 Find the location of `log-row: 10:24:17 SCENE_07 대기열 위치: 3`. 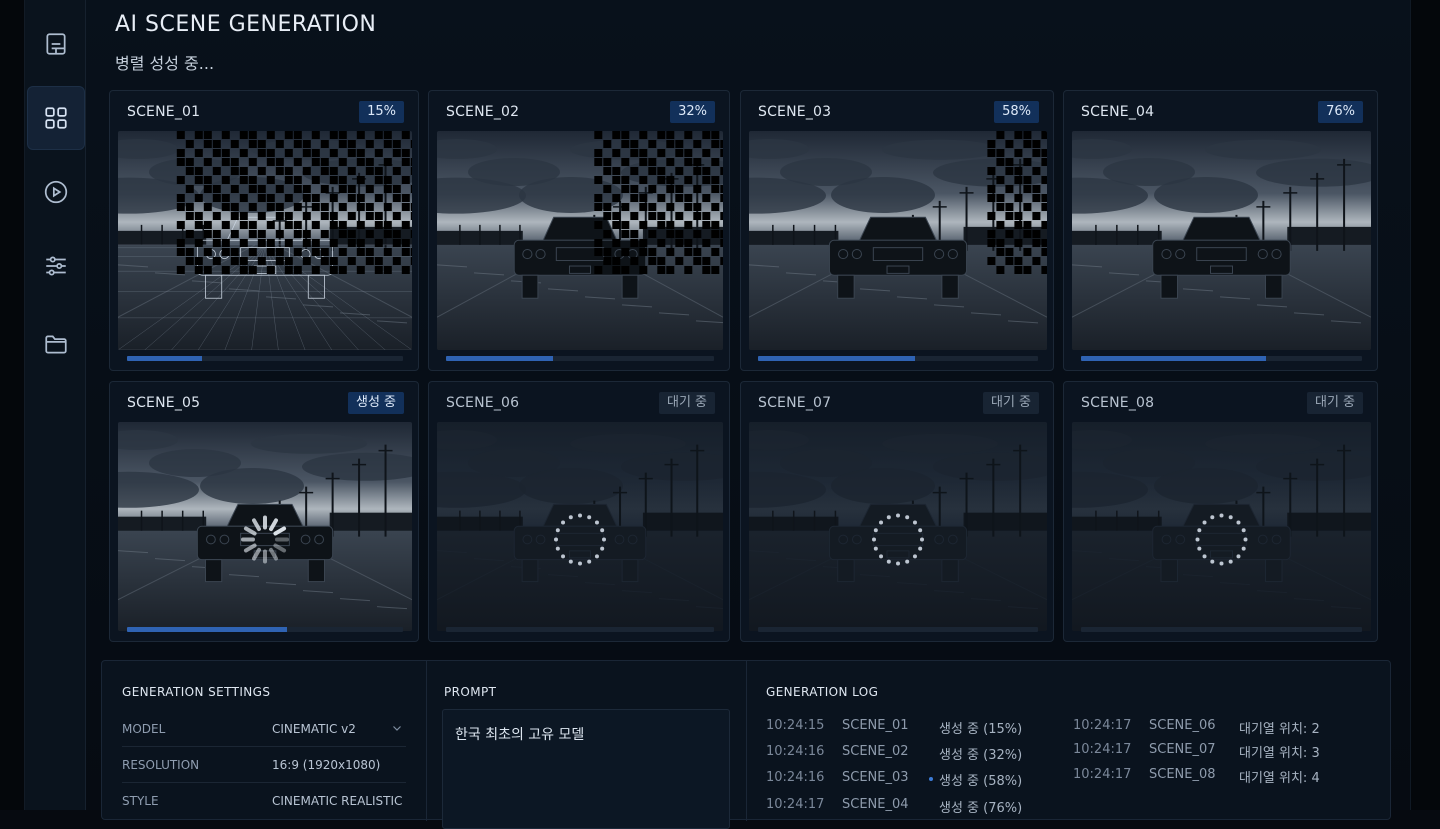

log-row: 10:24:17 SCENE_07 대기열 위치: 3 is located at coordinates (1223, 751).